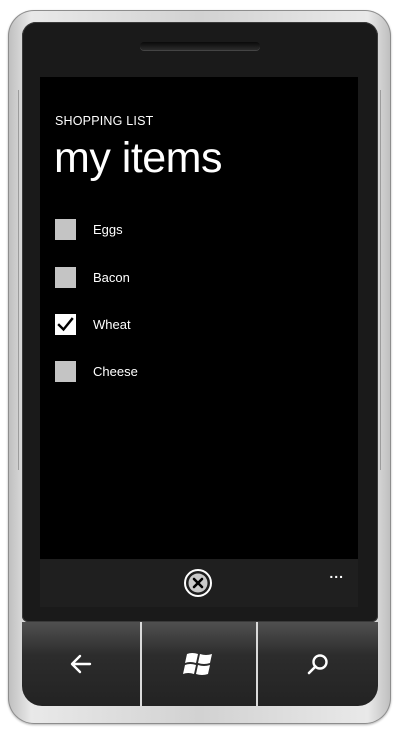  I want to click on windows-logo-icon, so click(197, 664).